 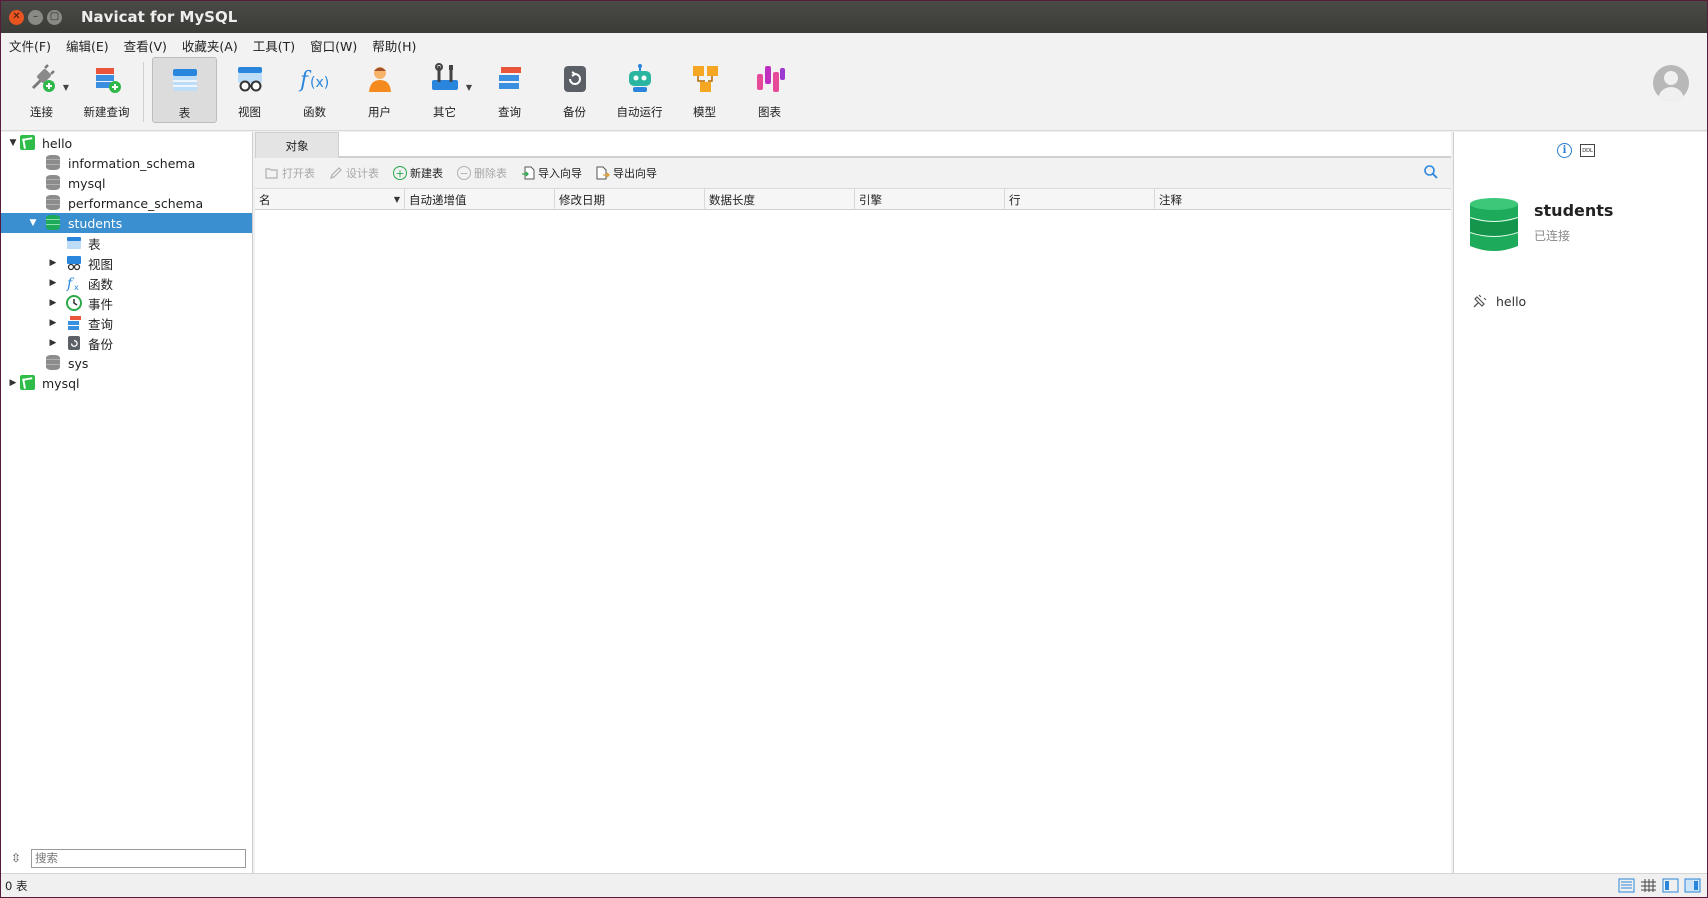 What do you see at coordinates (1670, 885) in the screenshot?
I see `detail-view-icon` at bounding box center [1670, 885].